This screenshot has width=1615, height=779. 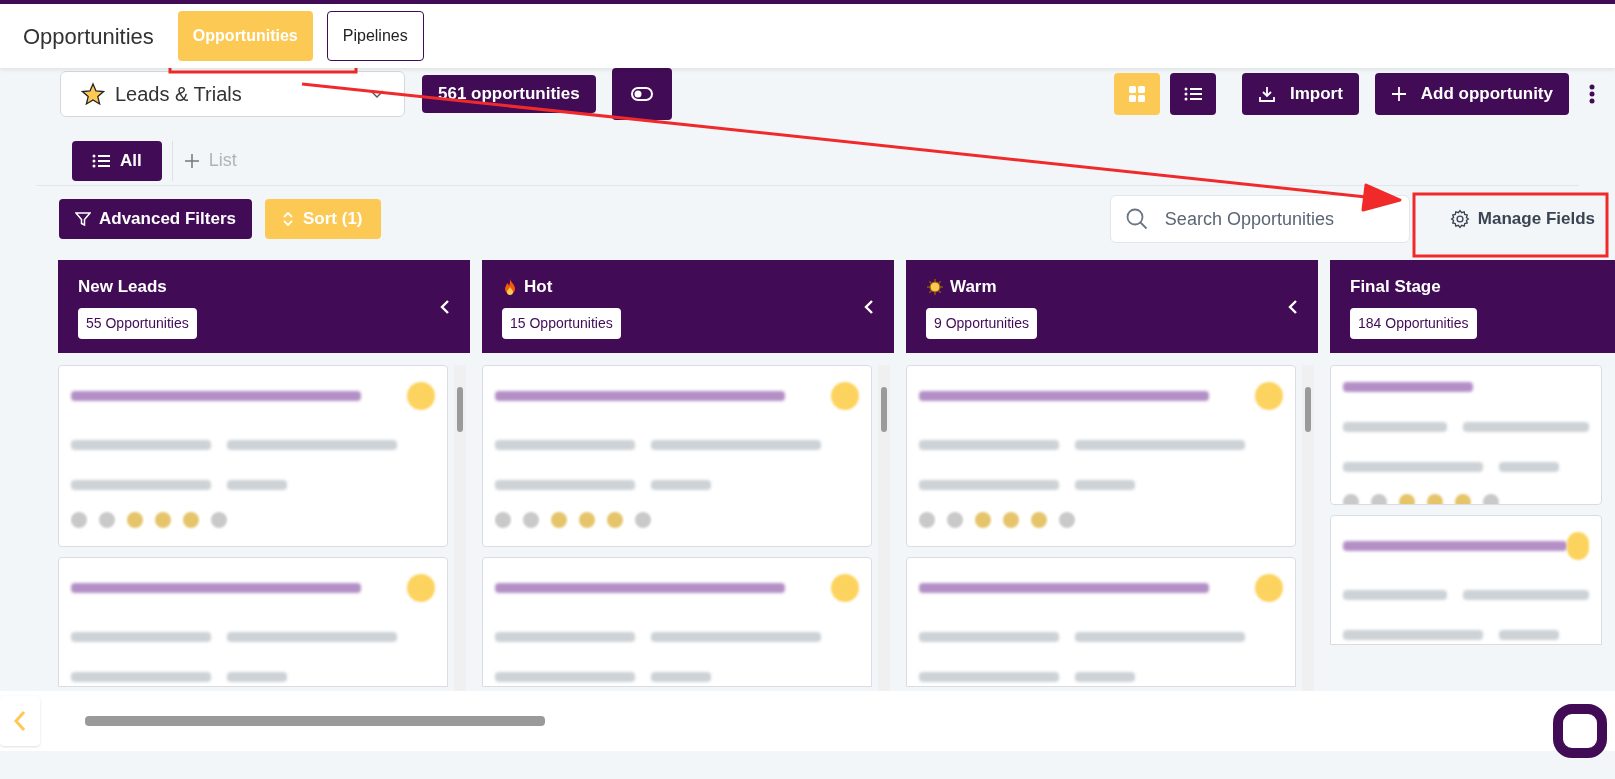 What do you see at coordinates (1266, 94) in the screenshot?
I see `download-icon` at bounding box center [1266, 94].